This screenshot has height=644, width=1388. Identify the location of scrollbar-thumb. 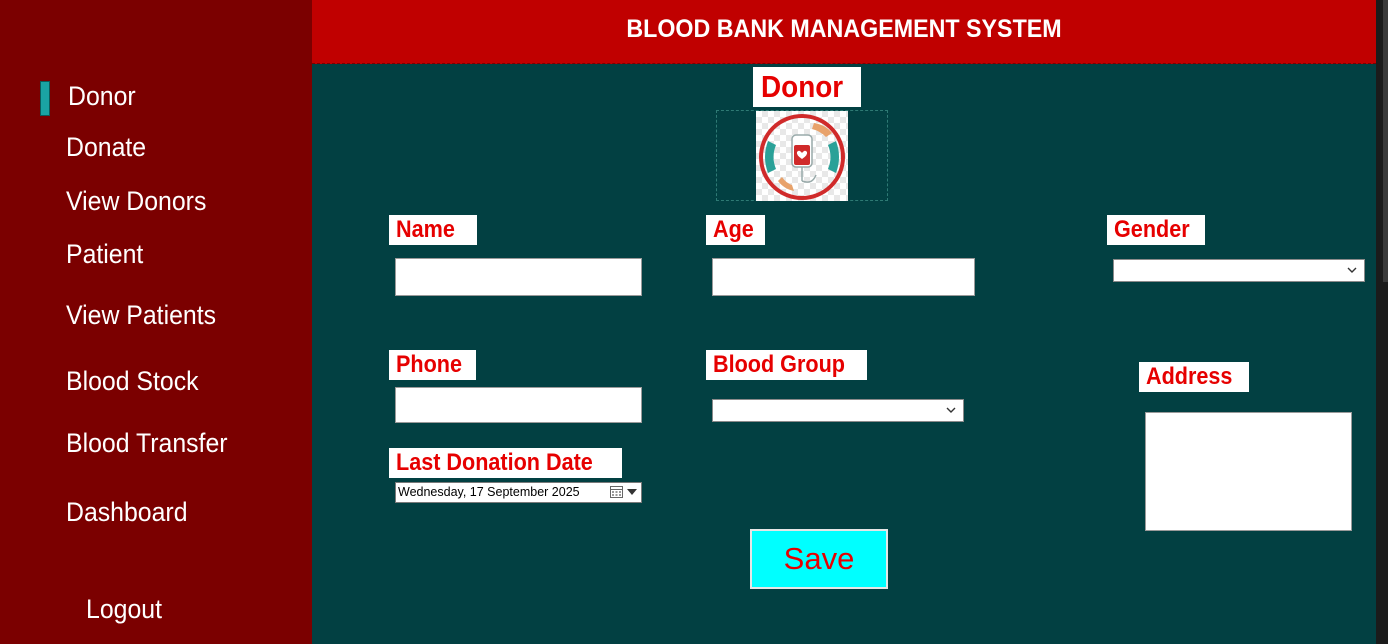
(1385, 141).